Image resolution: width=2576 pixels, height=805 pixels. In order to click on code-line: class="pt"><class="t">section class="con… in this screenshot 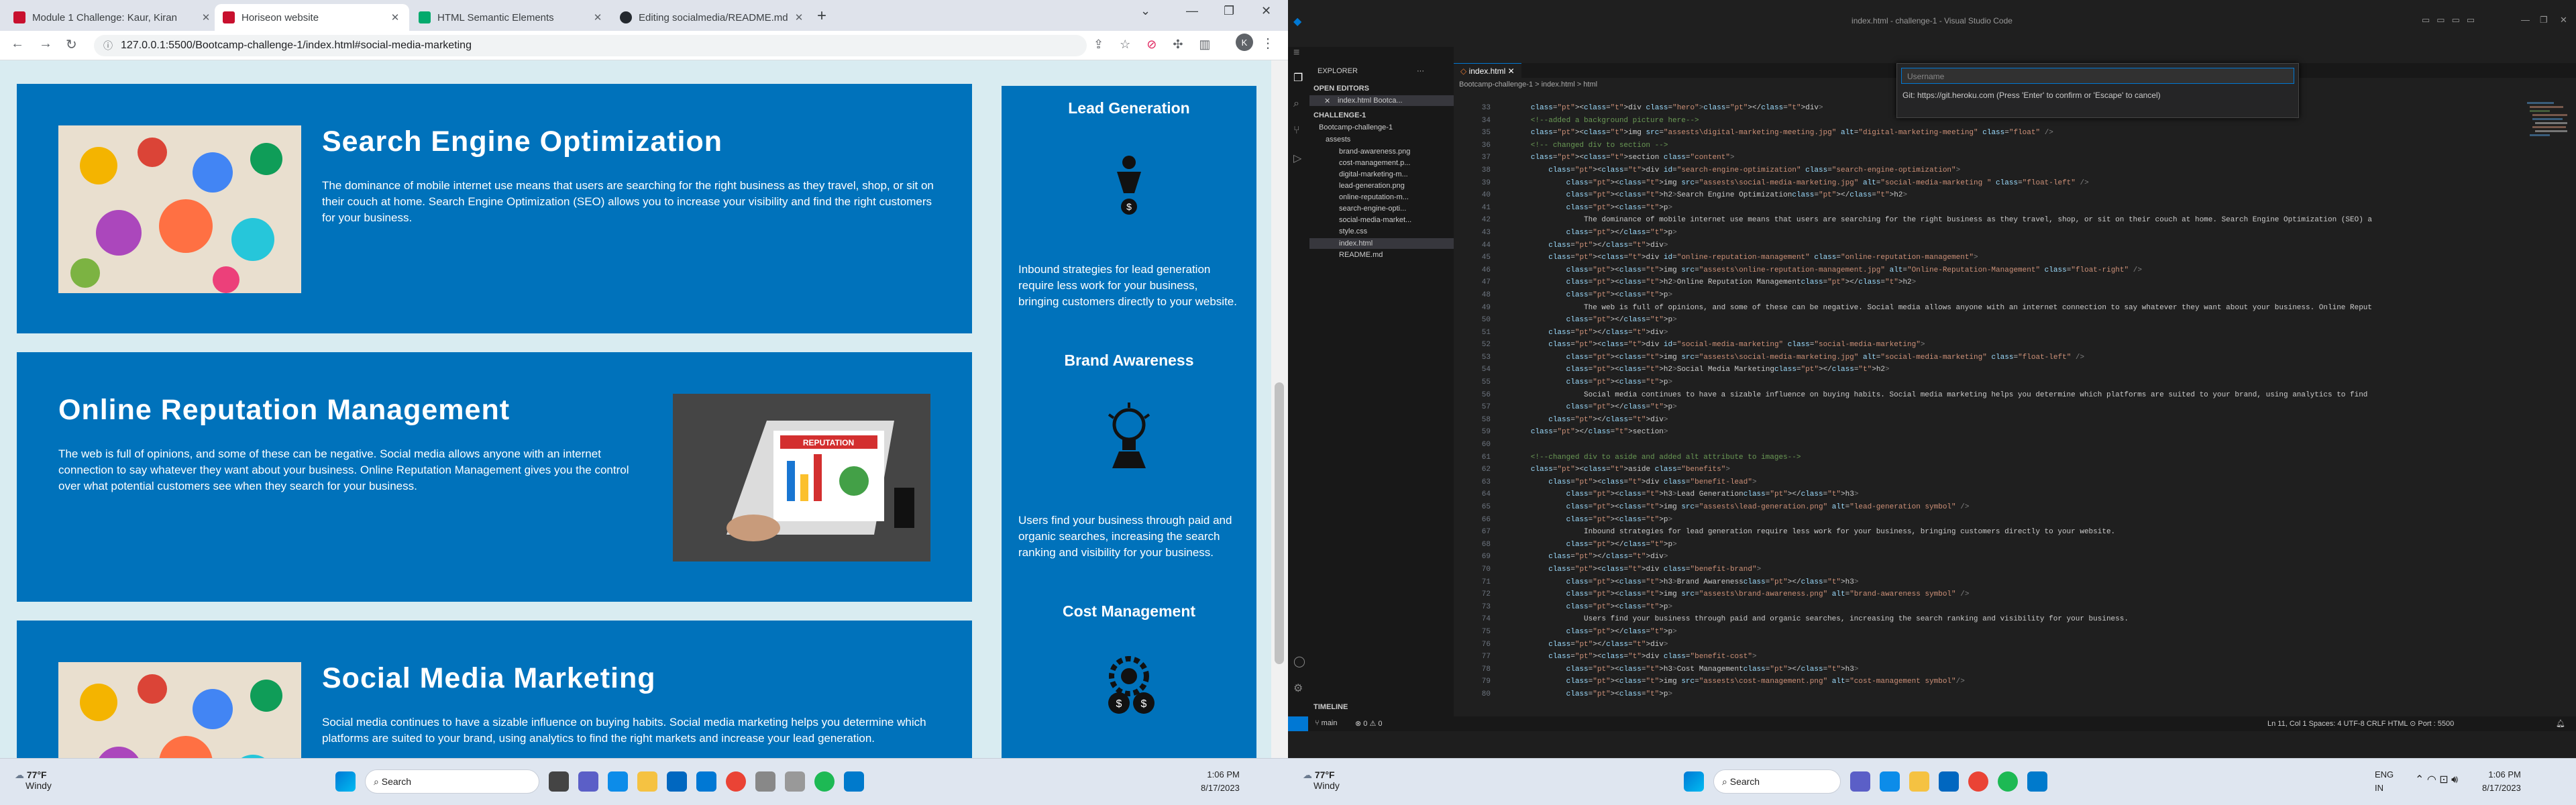, I will do `click(1978, 158)`.